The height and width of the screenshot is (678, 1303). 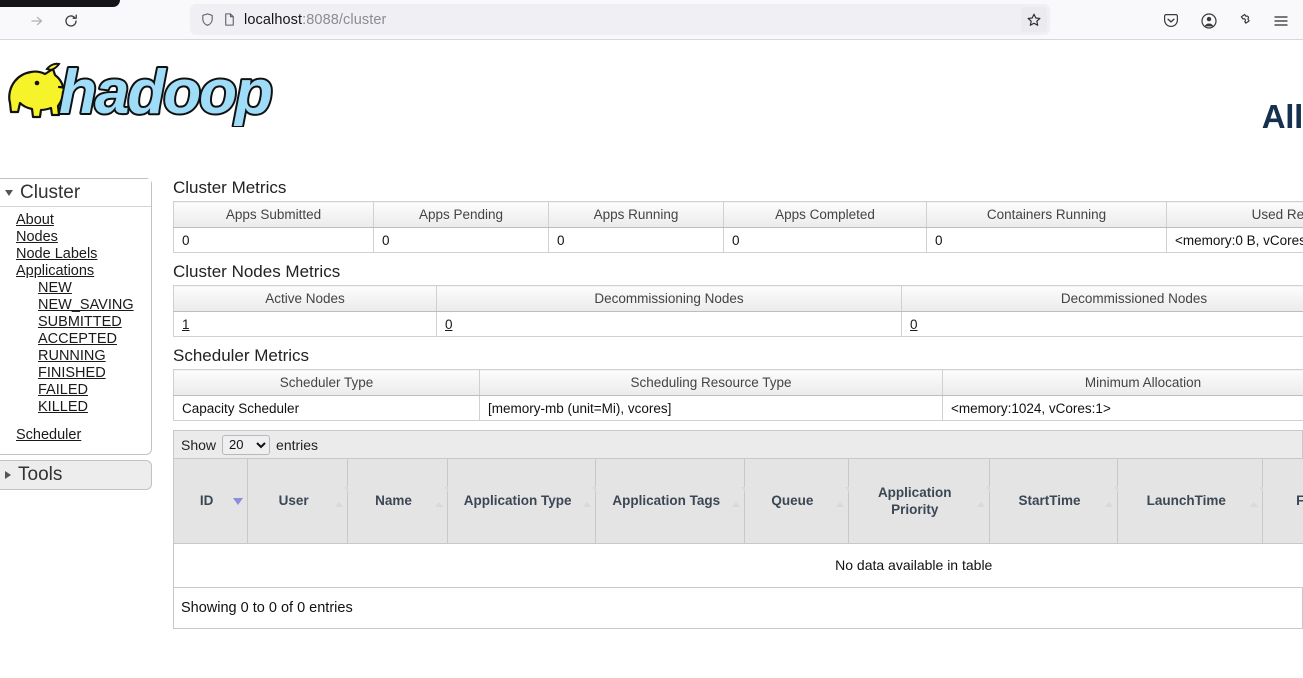 What do you see at coordinates (229, 19) in the screenshot?
I see `page-info-icon` at bounding box center [229, 19].